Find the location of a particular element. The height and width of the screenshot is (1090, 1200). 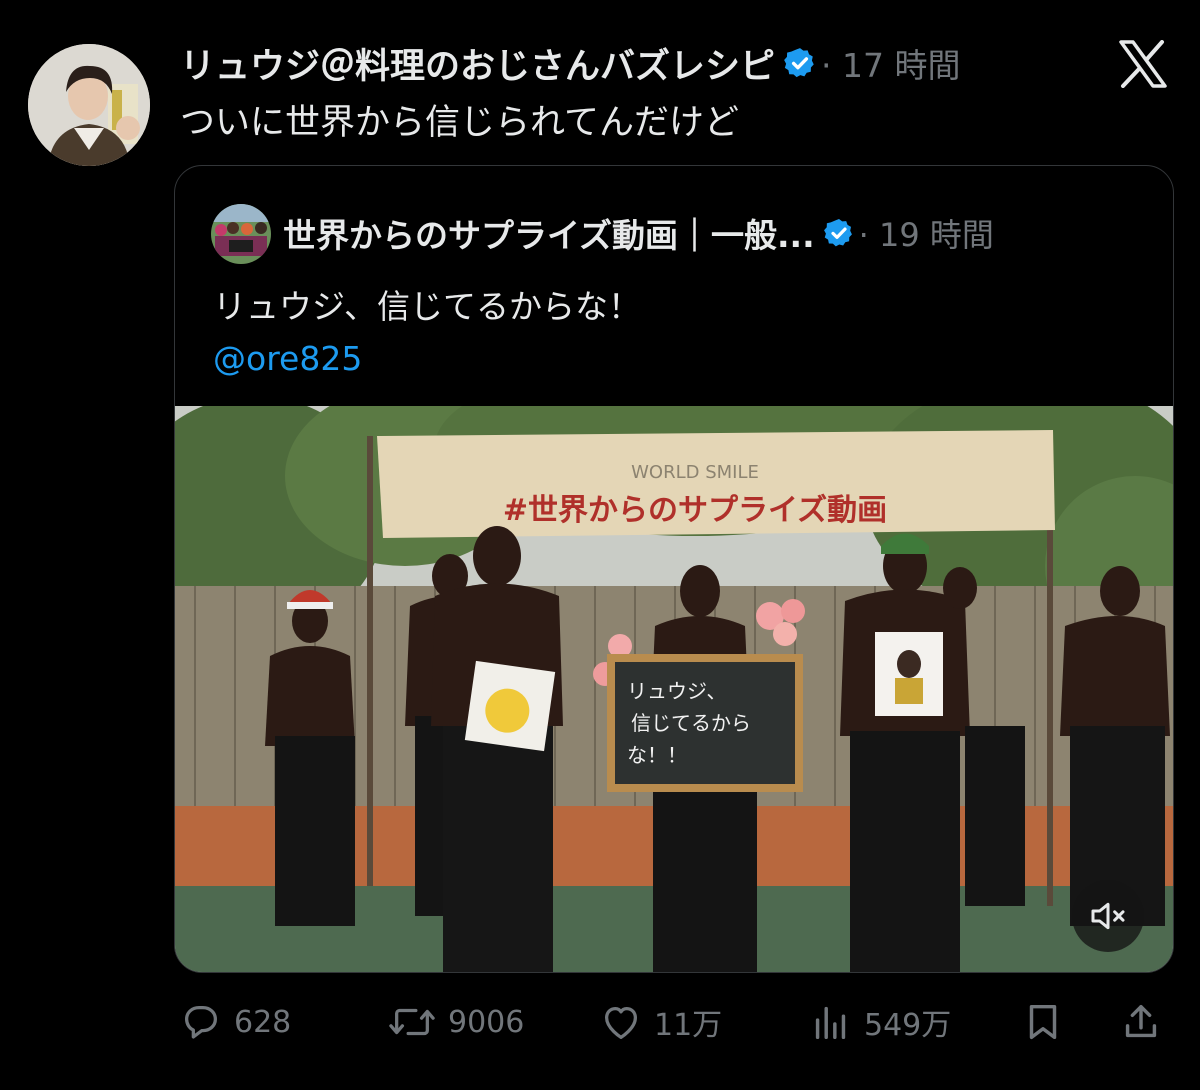

repost-button: 9006 is located at coordinates (455, 1022).